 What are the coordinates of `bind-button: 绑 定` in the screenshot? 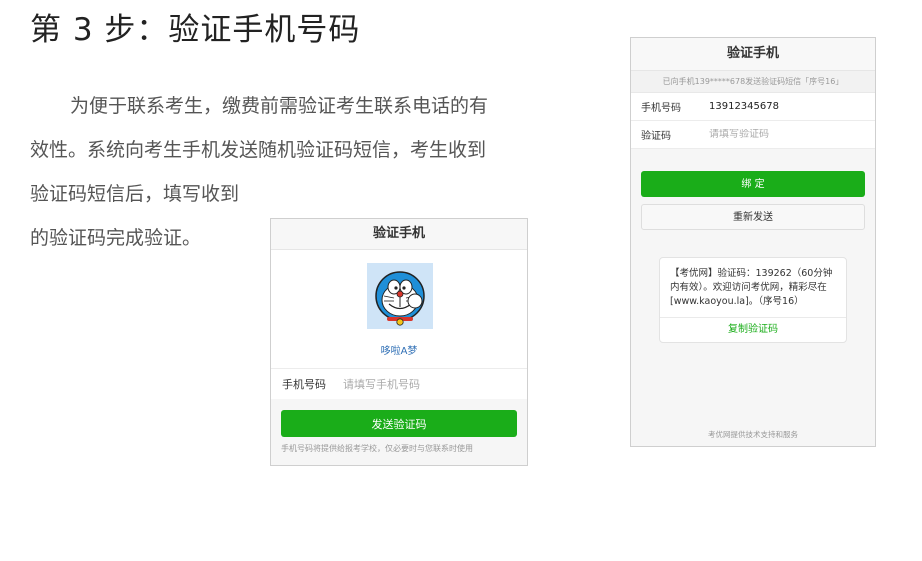 It's located at (753, 184).